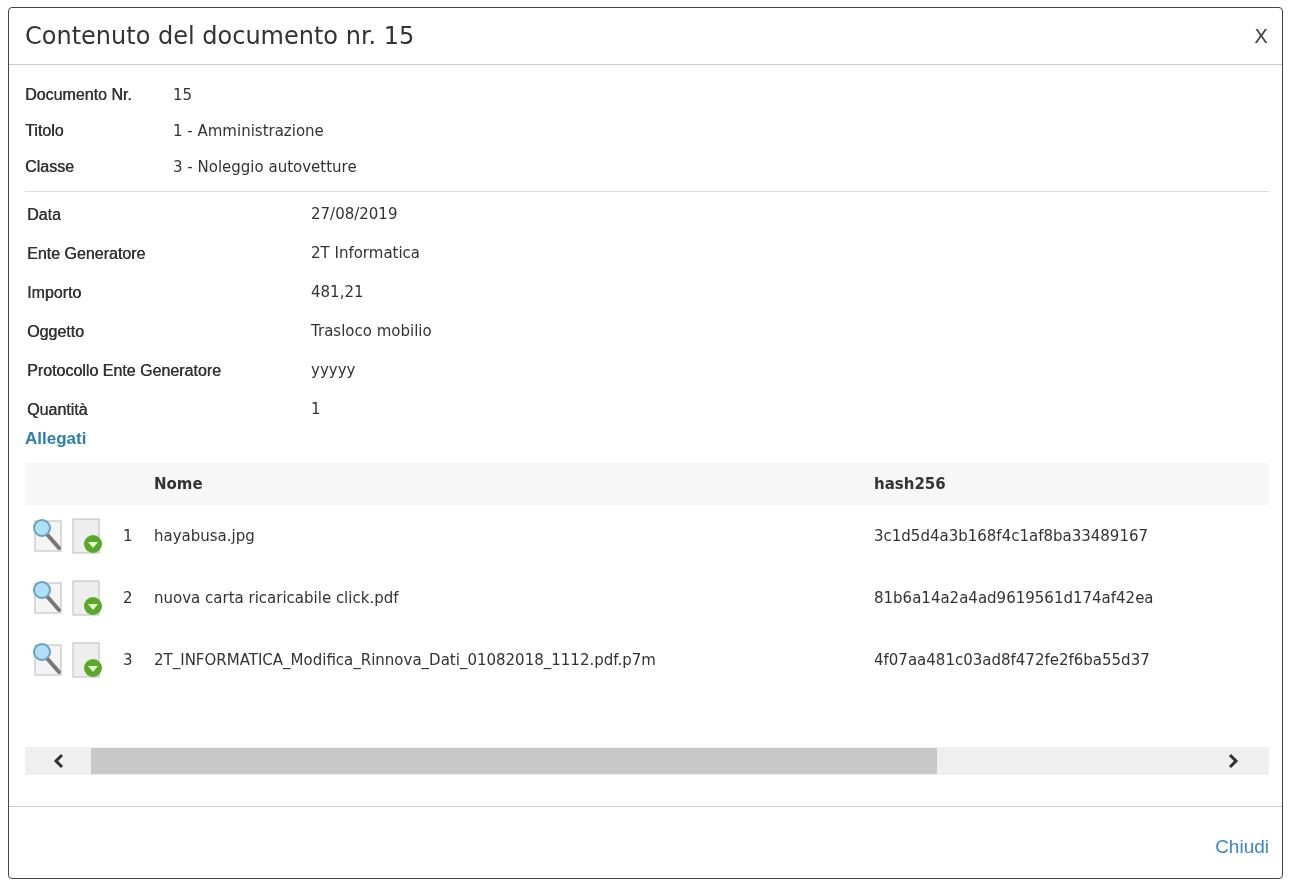 The image size is (1293, 883). I want to click on field-label: Protocollo Ente Generatore, so click(124, 371).